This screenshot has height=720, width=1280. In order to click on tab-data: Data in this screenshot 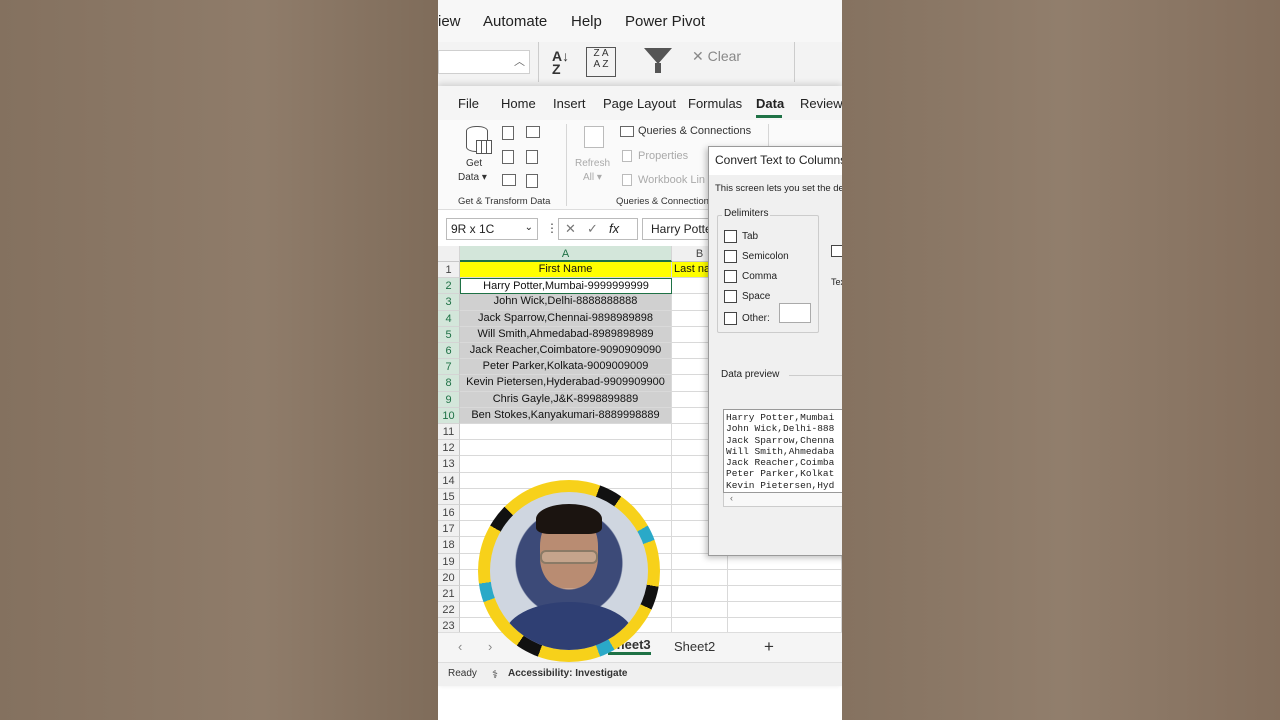, I will do `click(770, 103)`.